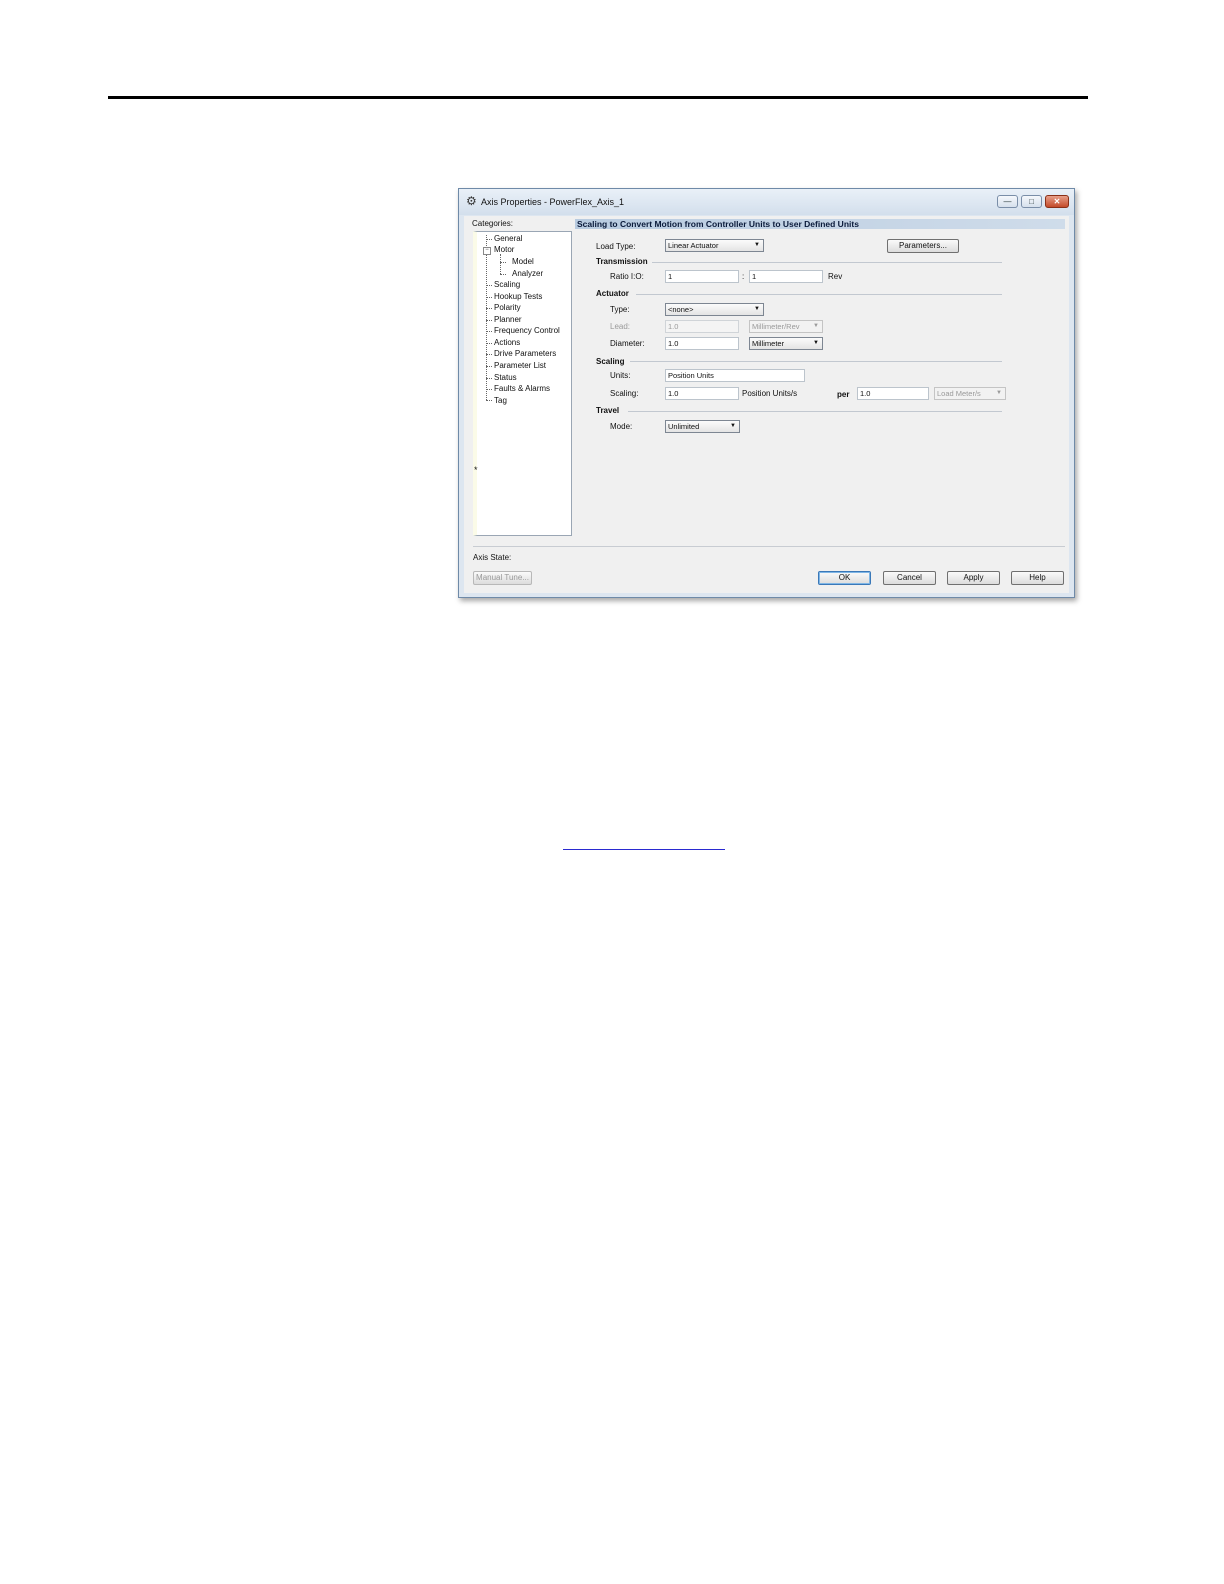 This screenshot has width=1224, height=1584. What do you see at coordinates (681, 309) in the screenshot?
I see `actuator-type-value: <none>` at bounding box center [681, 309].